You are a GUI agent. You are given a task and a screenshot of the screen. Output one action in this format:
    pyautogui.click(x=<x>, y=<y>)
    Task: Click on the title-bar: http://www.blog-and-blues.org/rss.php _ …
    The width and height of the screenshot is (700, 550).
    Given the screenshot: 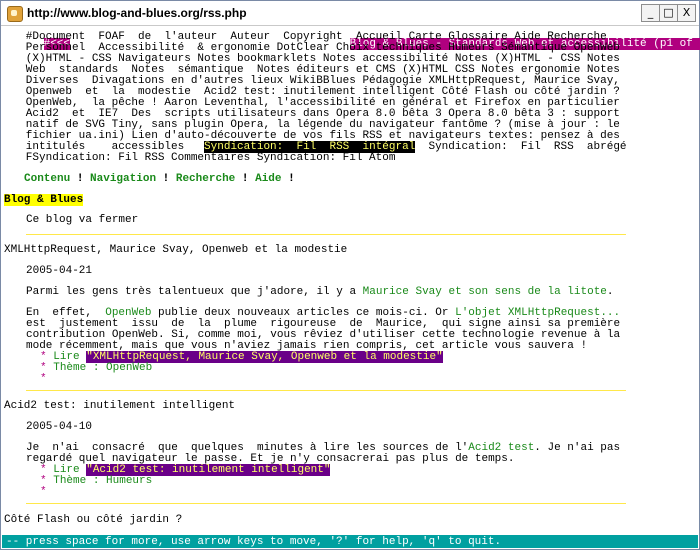 What is the action you would take?
    pyautogui.click(x=350, y=13)
    